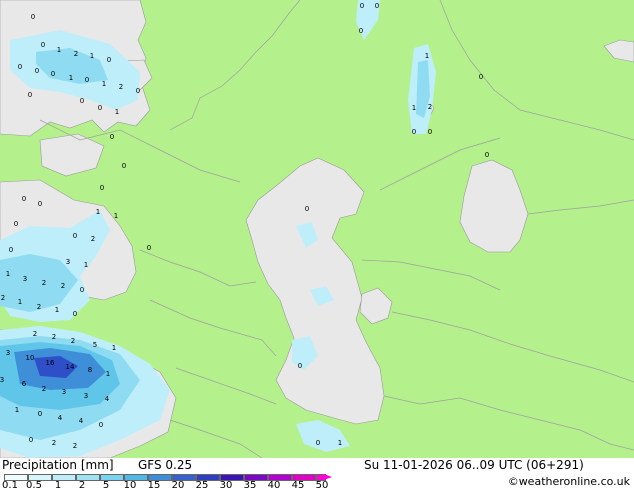  I want to click on precip-value-61: 4, so click(60, 418).